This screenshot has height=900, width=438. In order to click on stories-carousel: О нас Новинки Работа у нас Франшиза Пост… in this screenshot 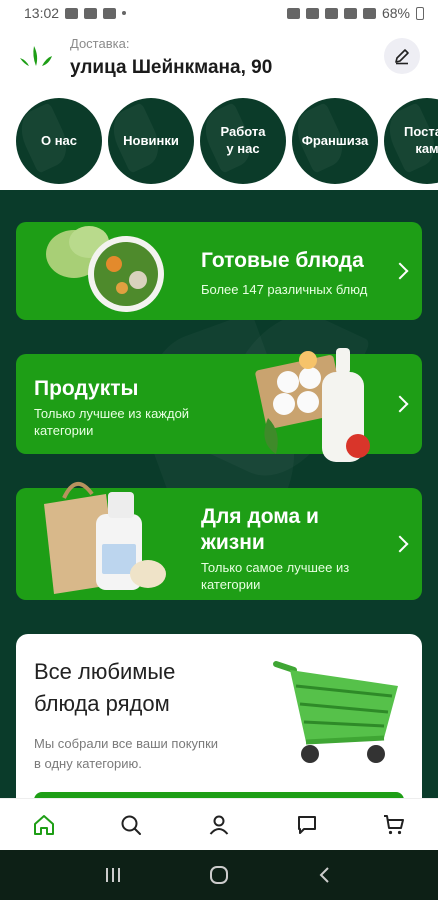, I will do `click(219, 143)`.